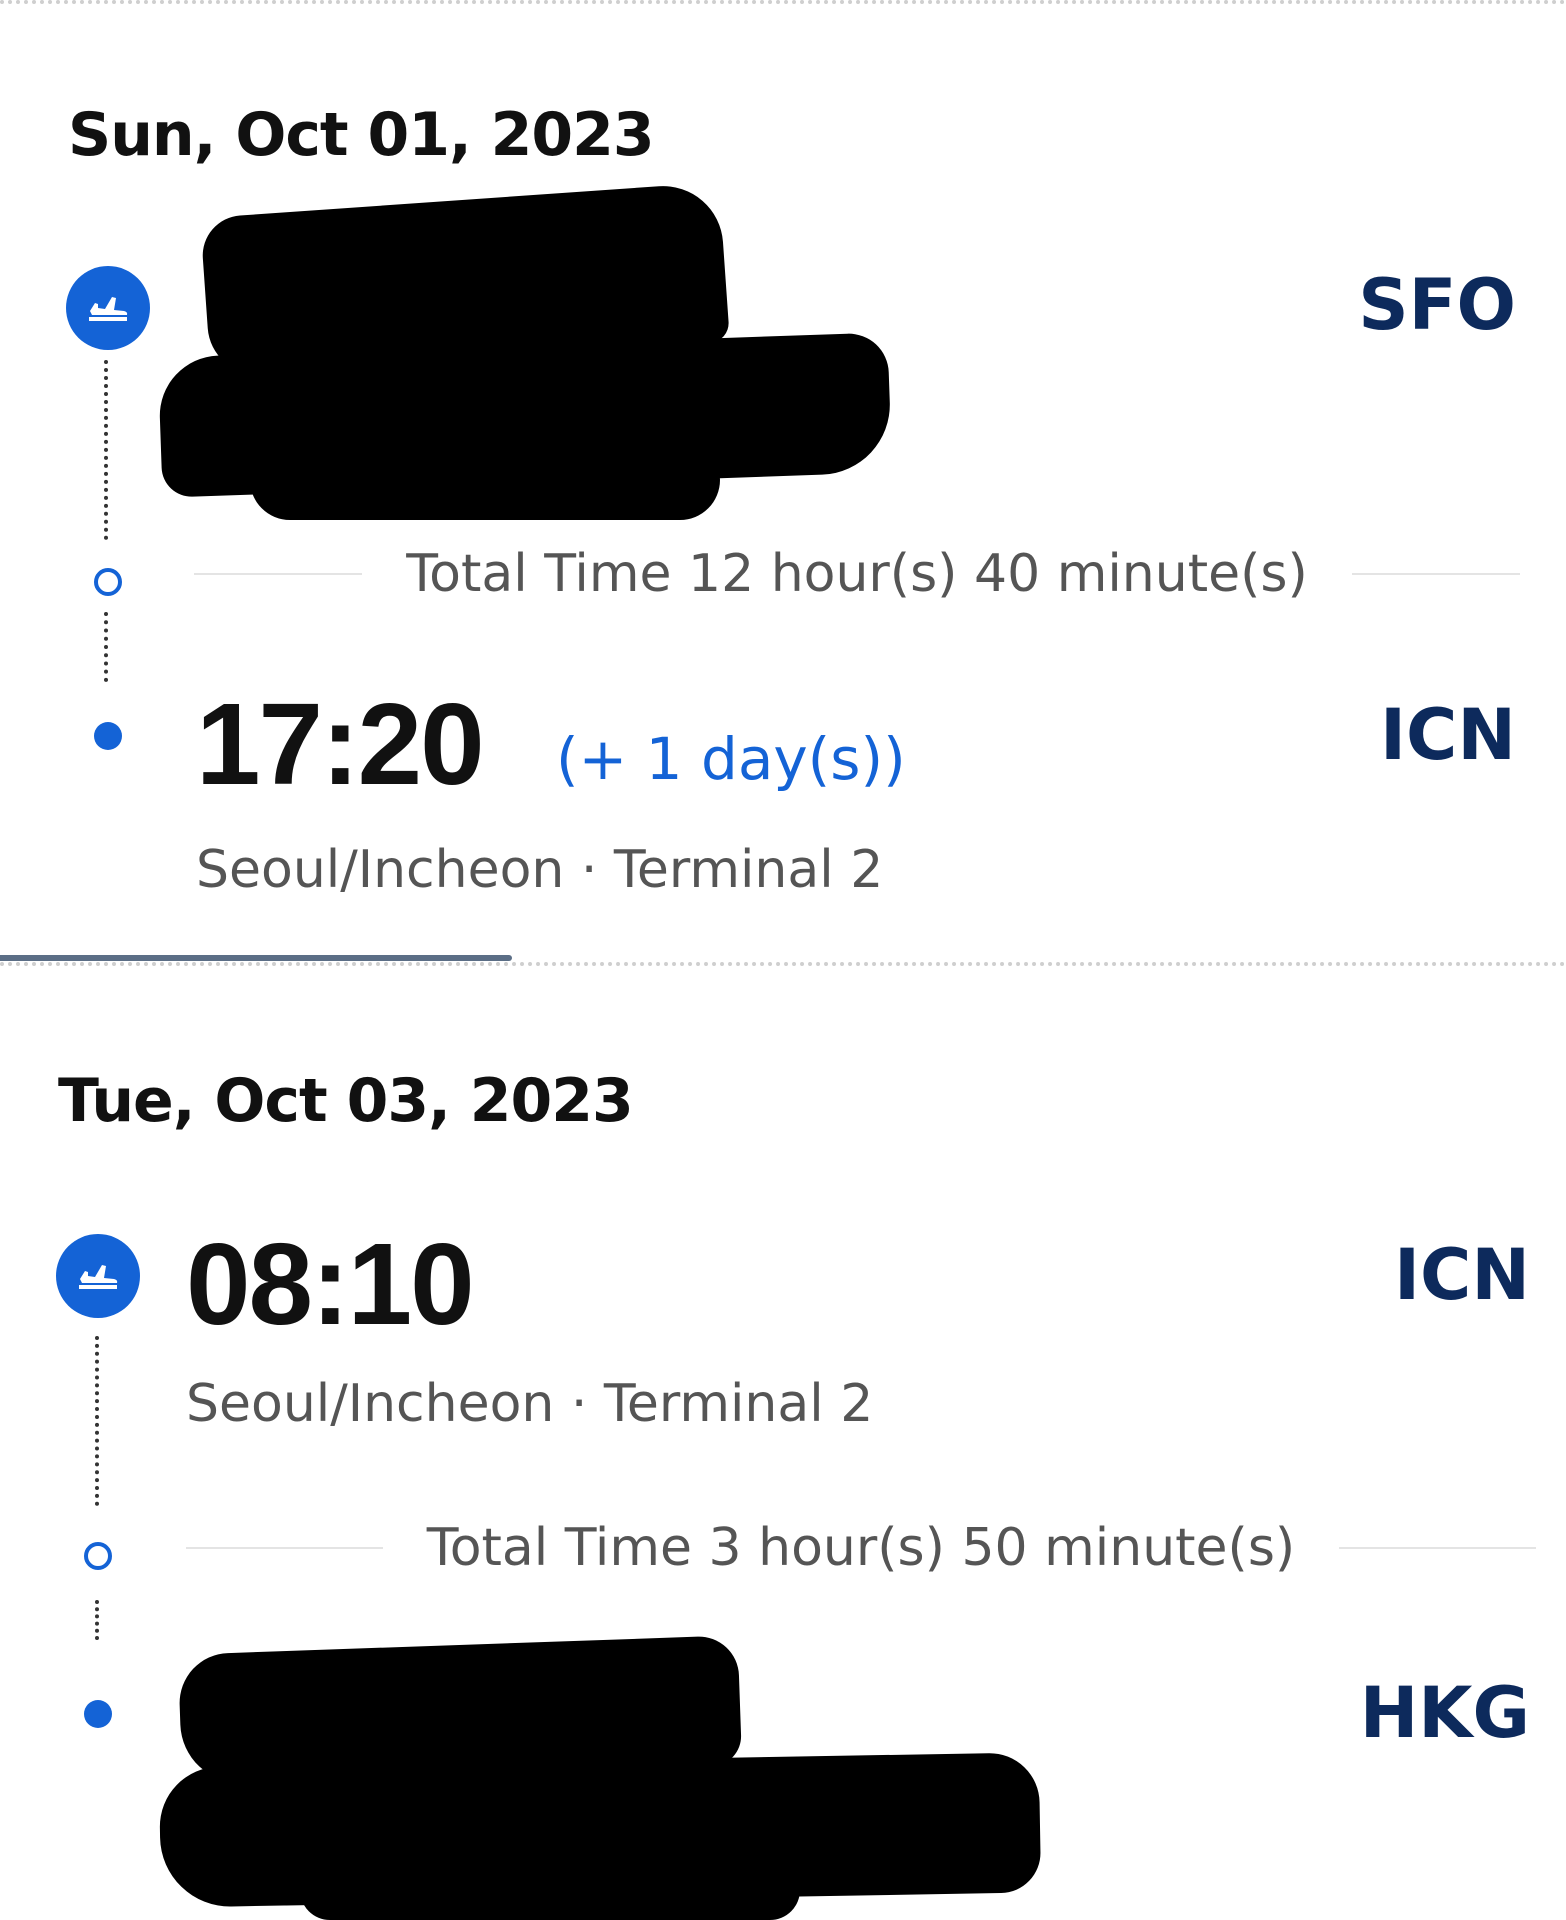 This screenshot has height=1920, width=1566. I want to click on segment-date: Tue, Oct 03, 2023, so click(346, 1101).